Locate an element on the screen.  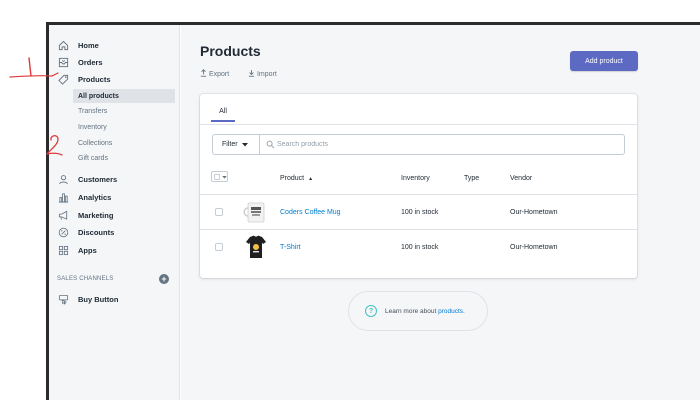
search-input is located at coordinates (447, 144).